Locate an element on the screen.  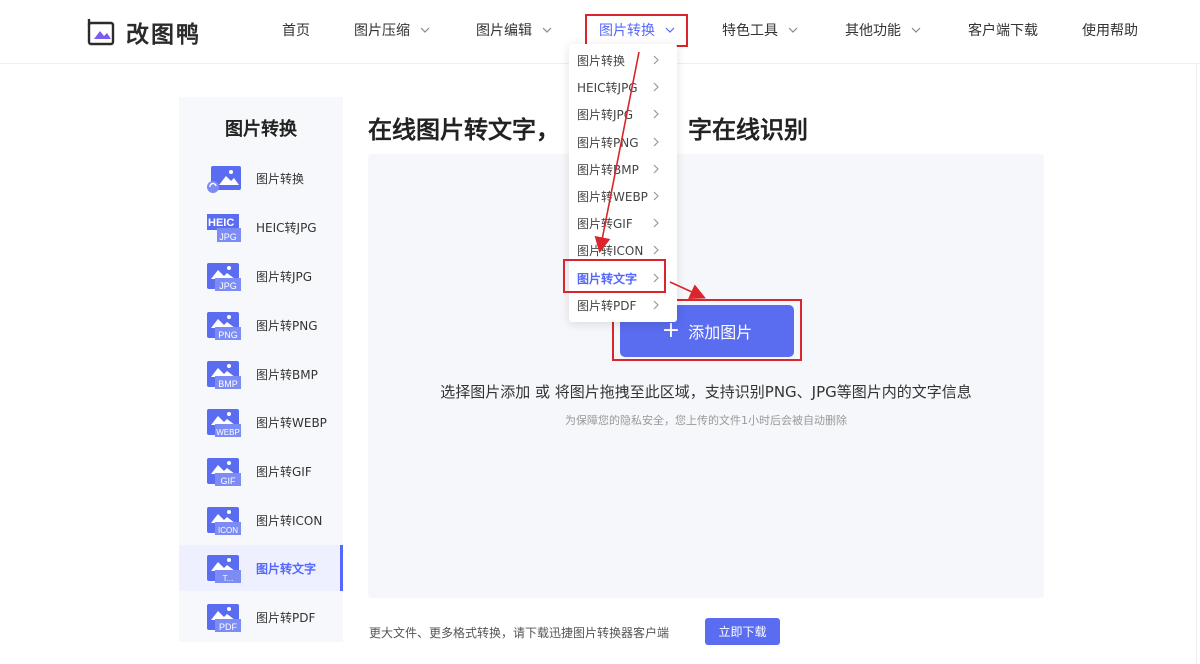
sidebar-item: ICON 图片转ICON is located at coordinates (261, 520).